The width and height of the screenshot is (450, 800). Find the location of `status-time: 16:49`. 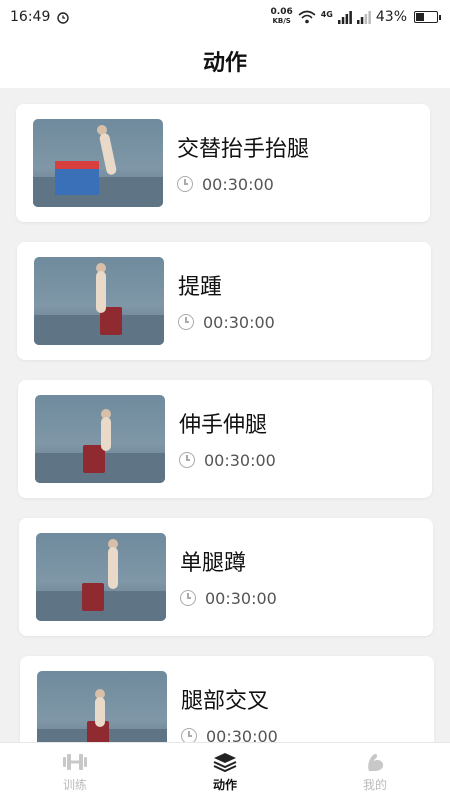

status-time: 16:49 is located at coordinates (30, 17).